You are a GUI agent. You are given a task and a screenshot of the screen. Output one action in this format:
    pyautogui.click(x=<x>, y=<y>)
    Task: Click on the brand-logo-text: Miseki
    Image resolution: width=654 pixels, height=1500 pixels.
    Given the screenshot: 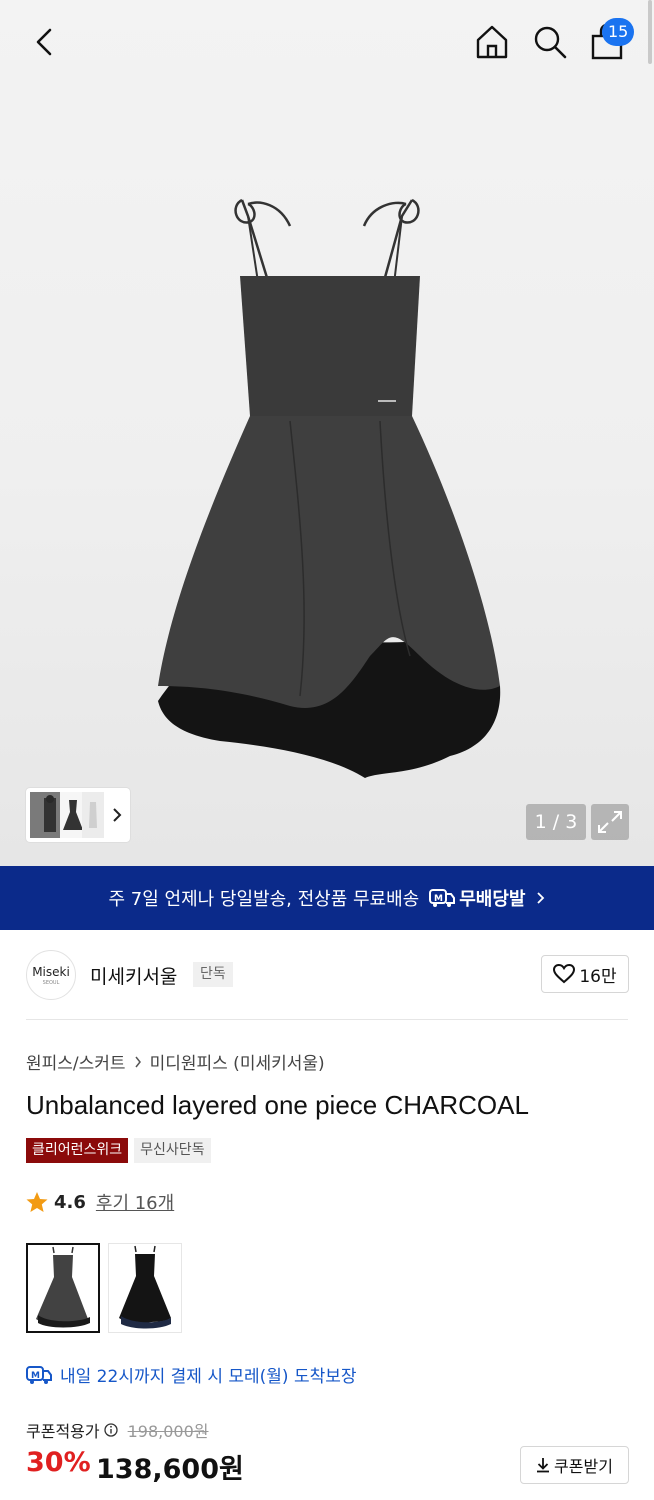 What is the action you would take?
    pyautogui.click(x=51, y=972)
    